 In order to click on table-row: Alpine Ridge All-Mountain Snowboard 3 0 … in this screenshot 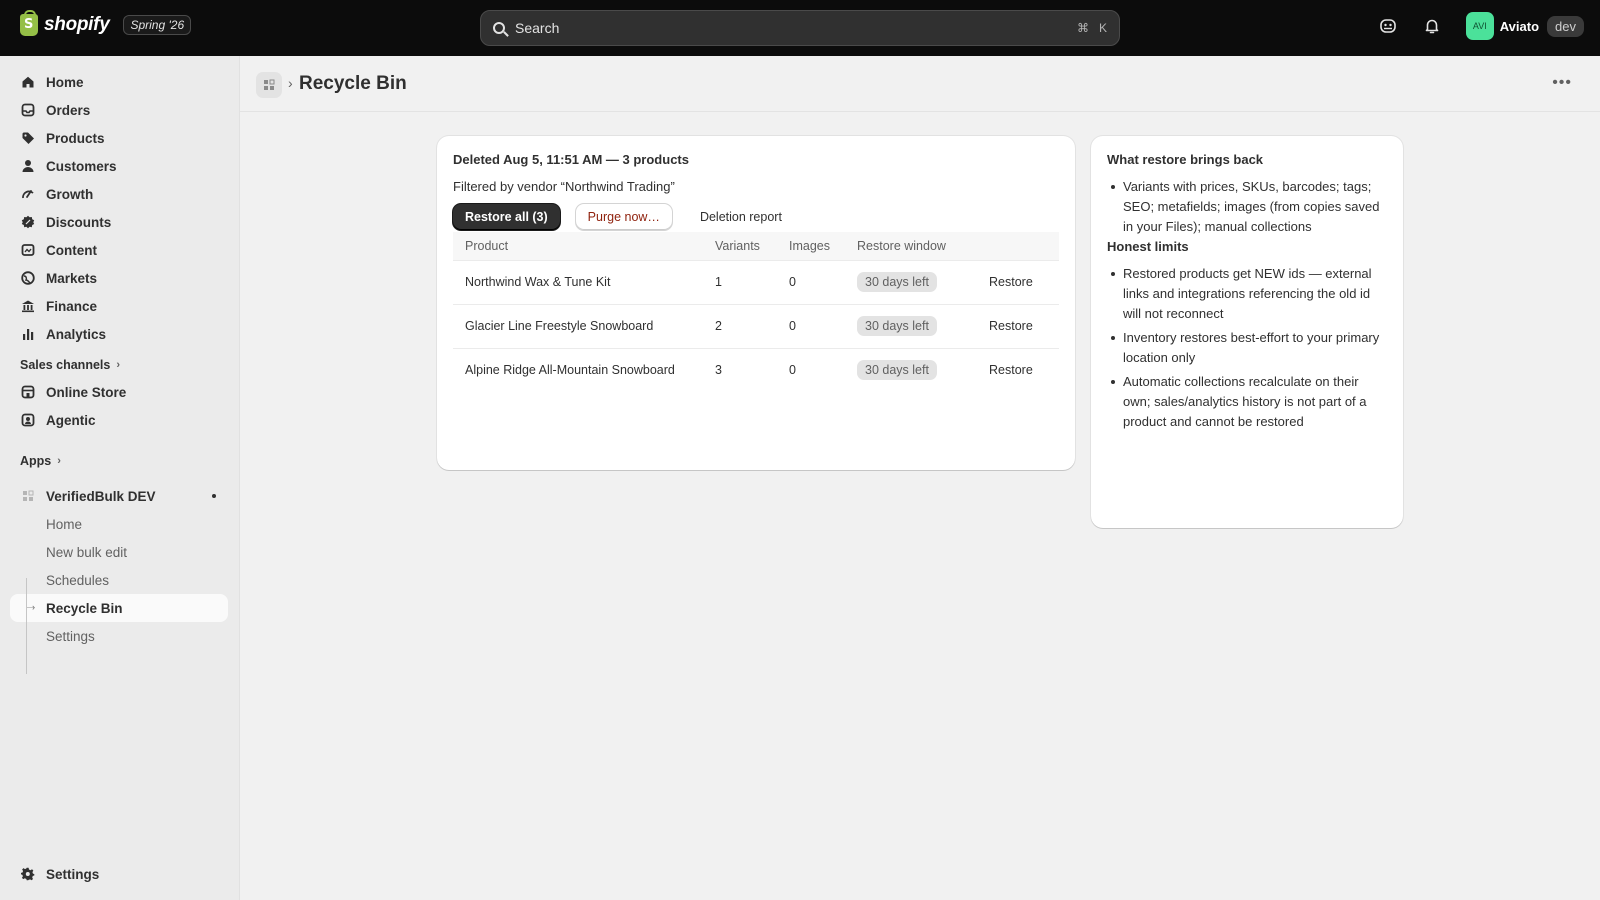, I will do `click(756, 369)`.